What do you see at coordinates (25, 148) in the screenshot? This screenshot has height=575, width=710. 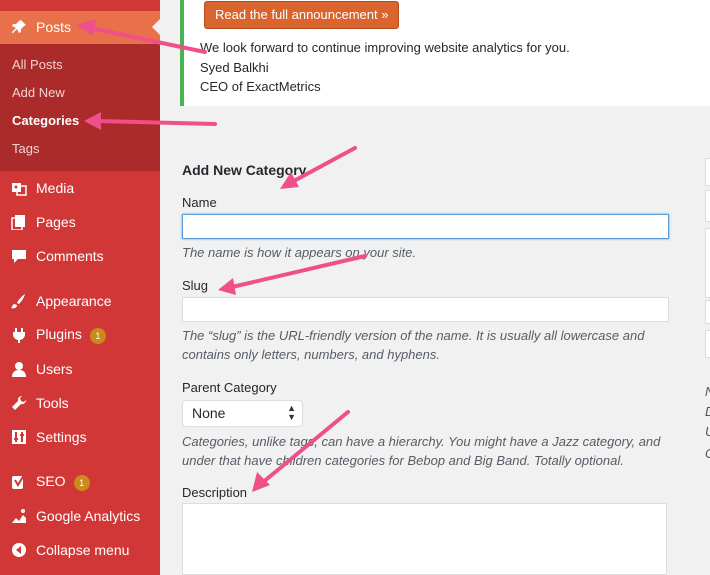 I see `submenu-tags: Tags` at bounding box center [25, 148].